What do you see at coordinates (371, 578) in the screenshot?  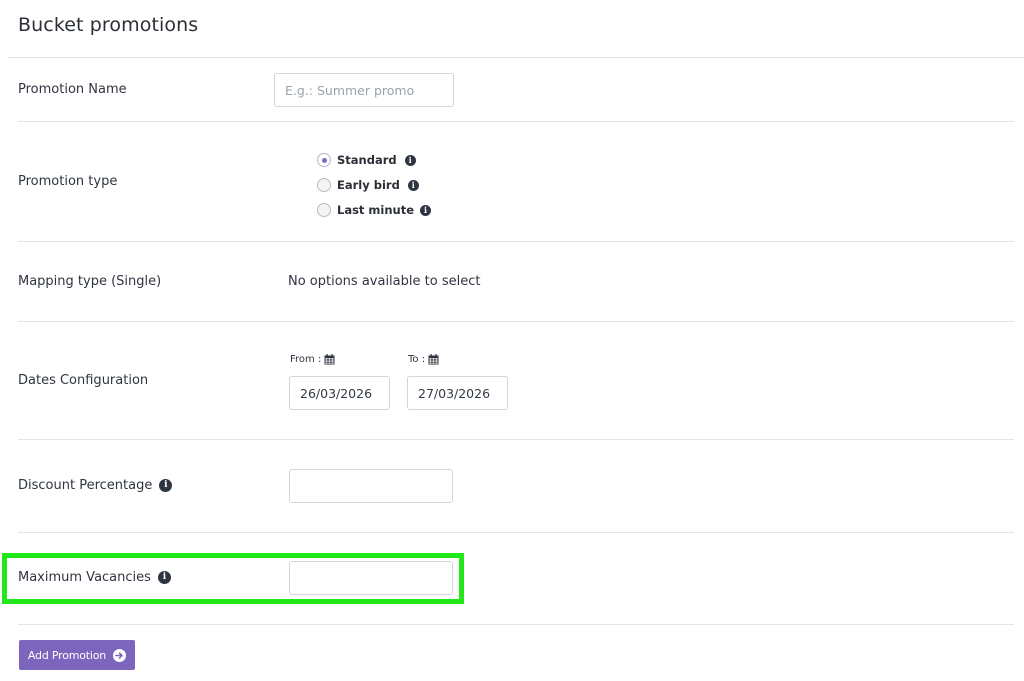 I see `maximum-vacancies-input` at bounding box center [371, 578].